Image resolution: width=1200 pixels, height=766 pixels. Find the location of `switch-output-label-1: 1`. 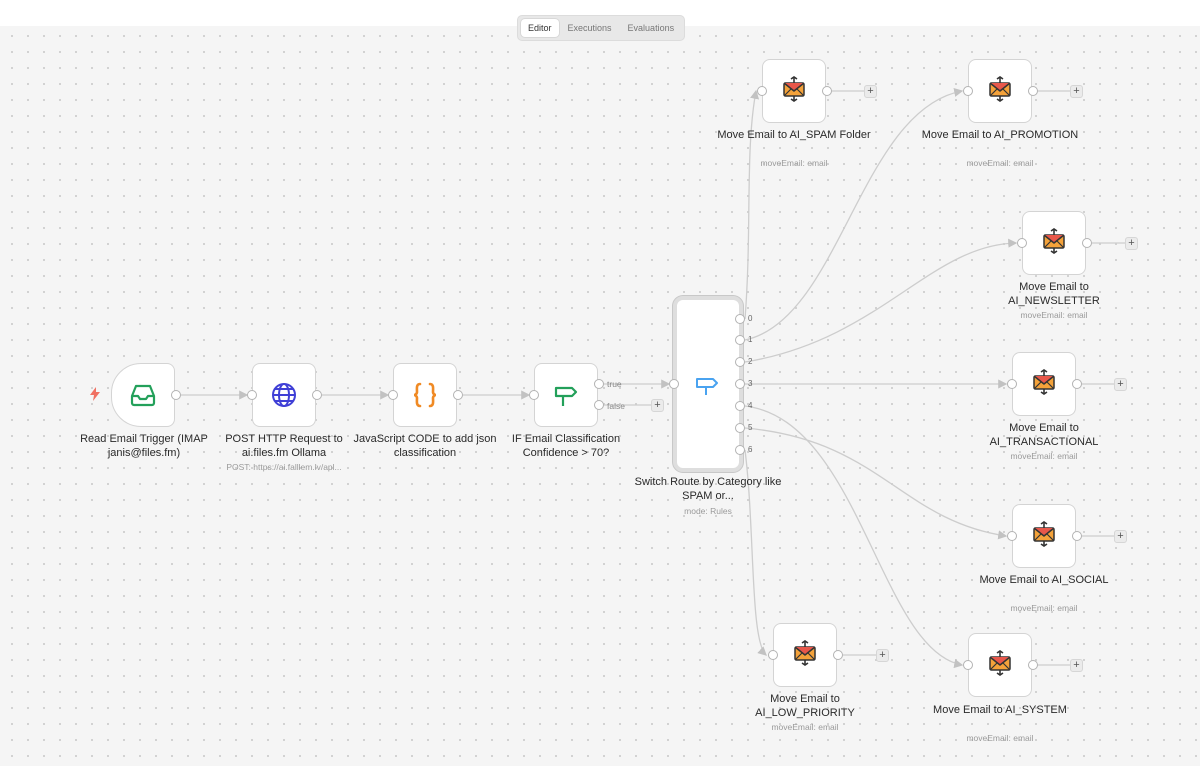

switch-output-label-1: 1 is located at coordinates (750, 339).